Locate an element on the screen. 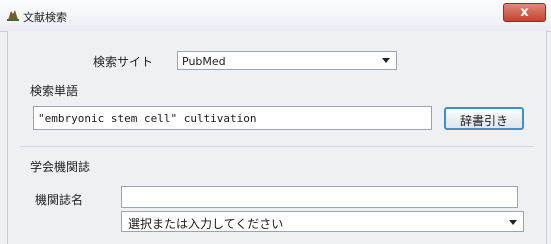 This screenshot has width=551, height=244. dictionary-lookup-label: 辞書引き is located at coordinates (483, 121).